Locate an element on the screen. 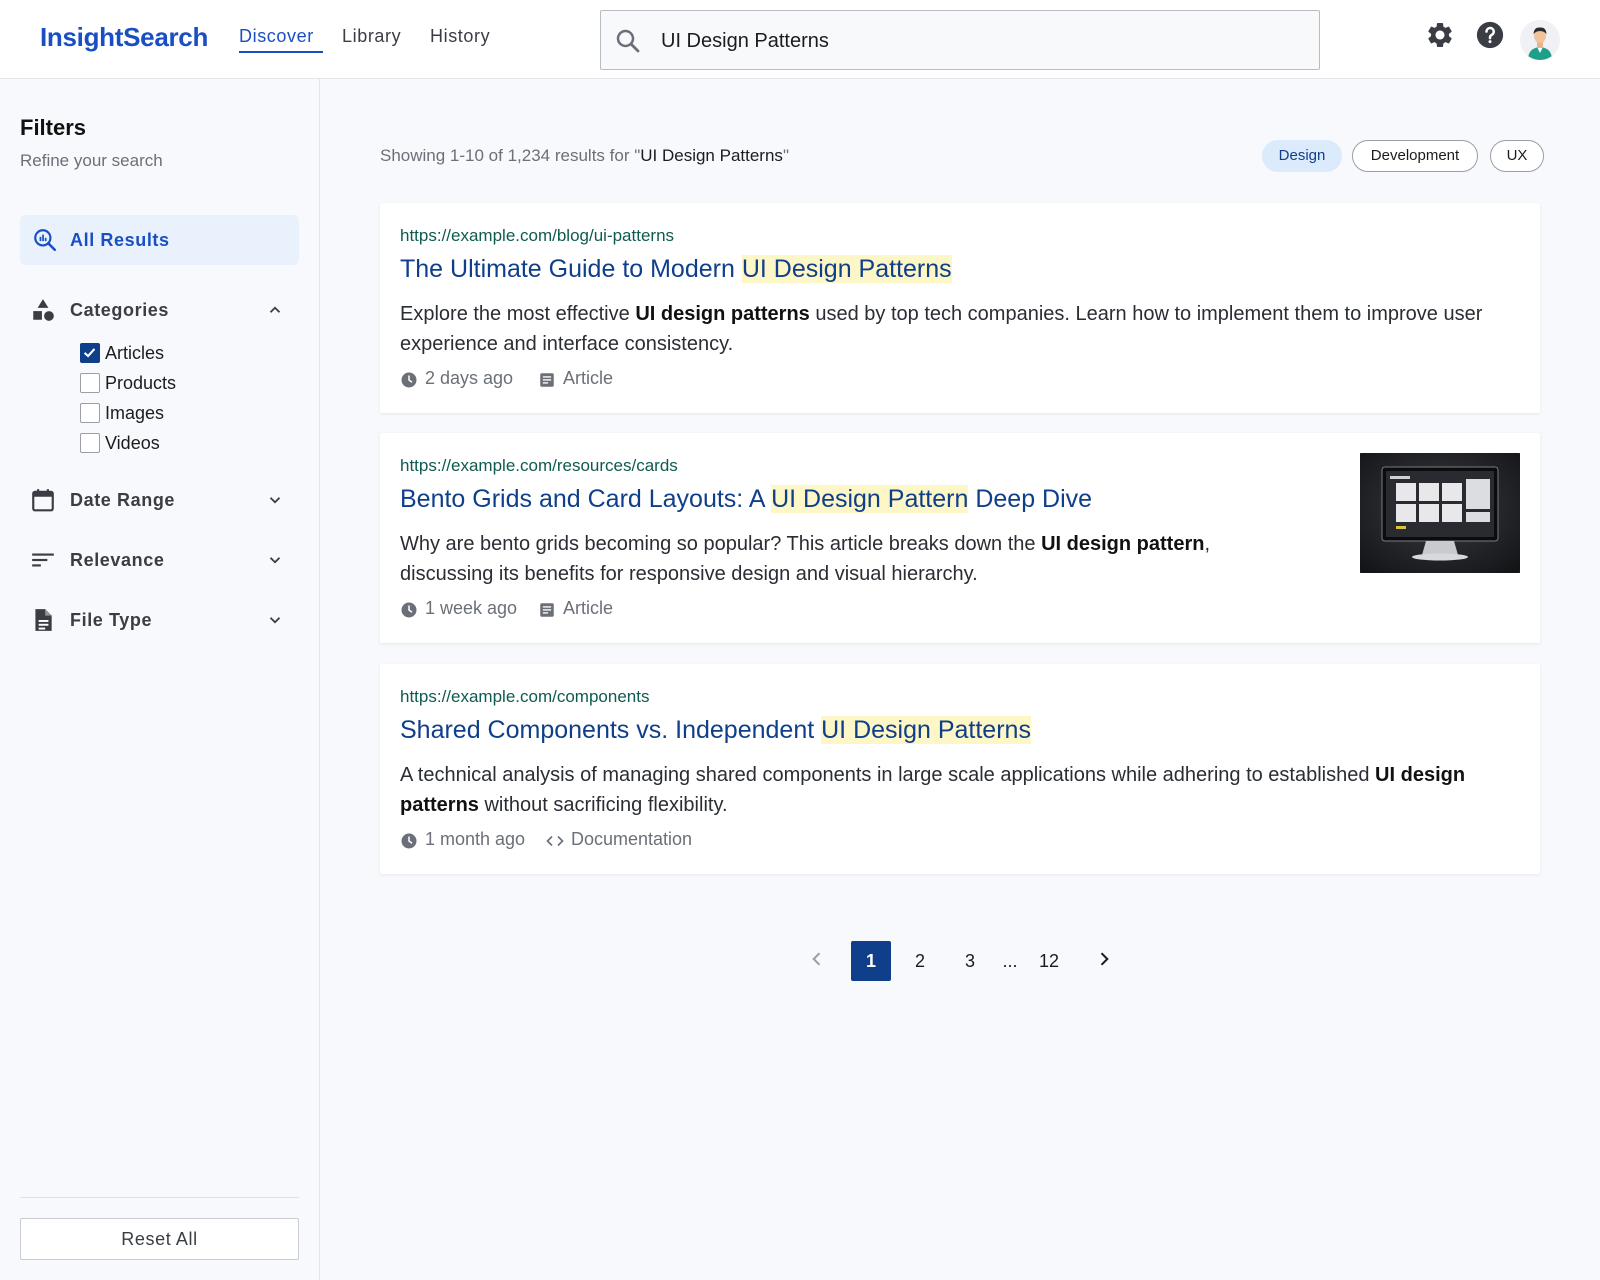 This screenshot has width=1600, height=1280. checkmark-icon is located at coordinates (89, 353).